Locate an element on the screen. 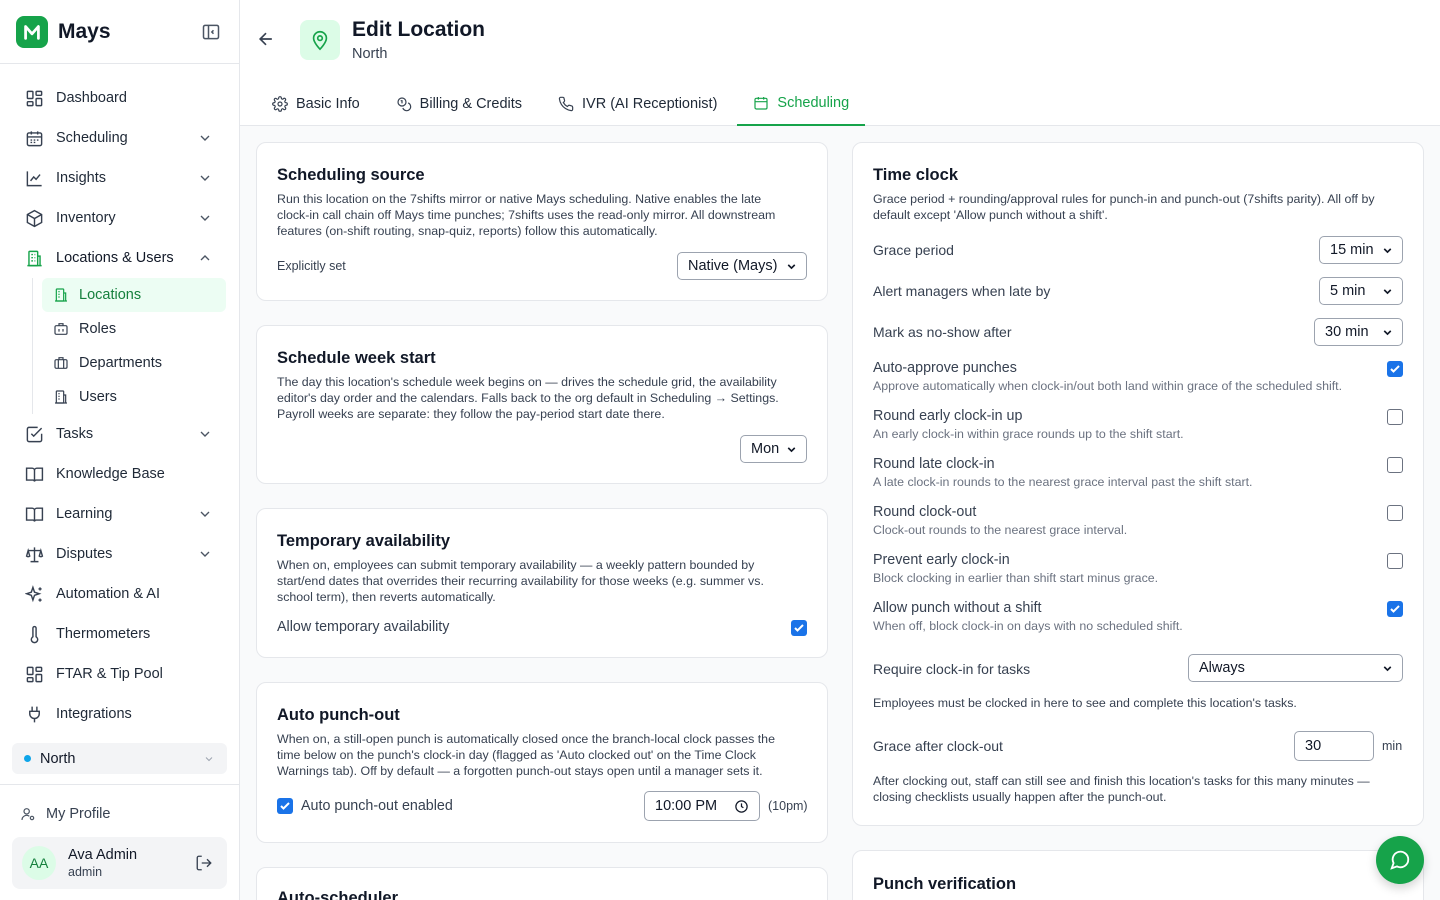 The width and height of the screenshot is (1440, 900). auto-punch-out-checkbox is located at coordinates (285, 806).